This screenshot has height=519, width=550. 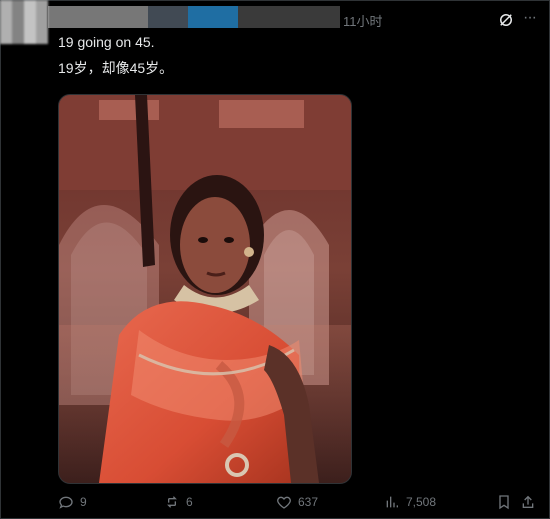 I want to click on reply-button: 9, so click(x=72, y=502).